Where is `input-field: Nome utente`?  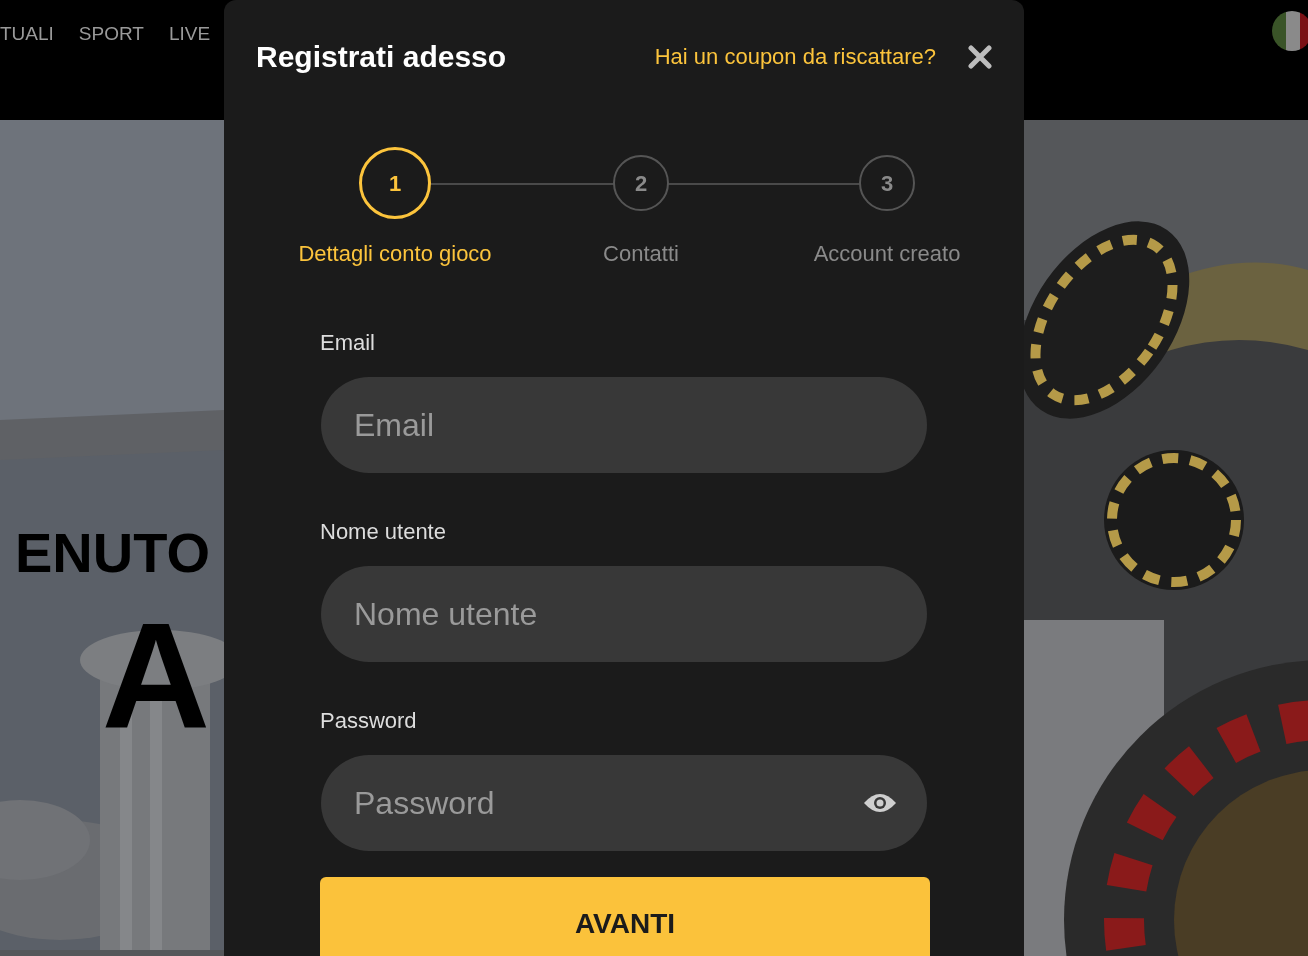 input-field: Nome utente is located at coordinates (624, 614).